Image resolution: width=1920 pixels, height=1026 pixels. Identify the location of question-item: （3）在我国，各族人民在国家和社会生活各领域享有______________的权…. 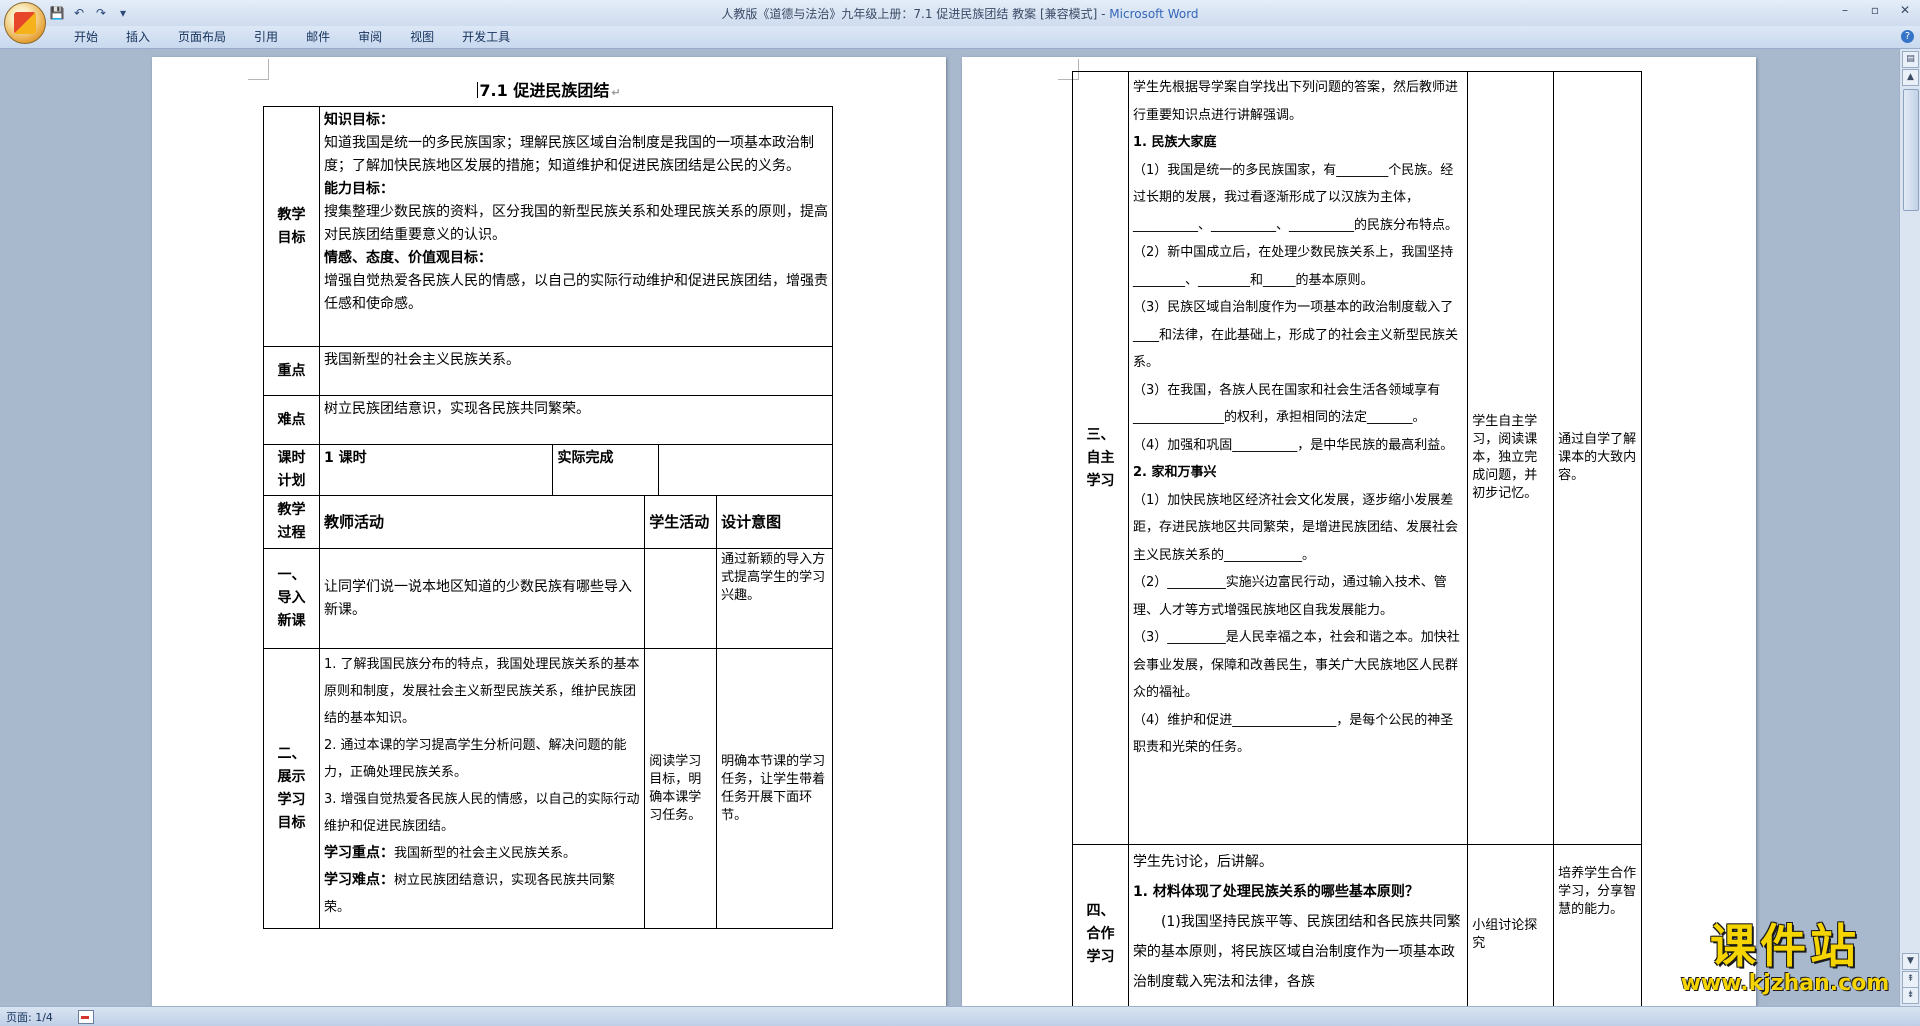
(1286, 404).